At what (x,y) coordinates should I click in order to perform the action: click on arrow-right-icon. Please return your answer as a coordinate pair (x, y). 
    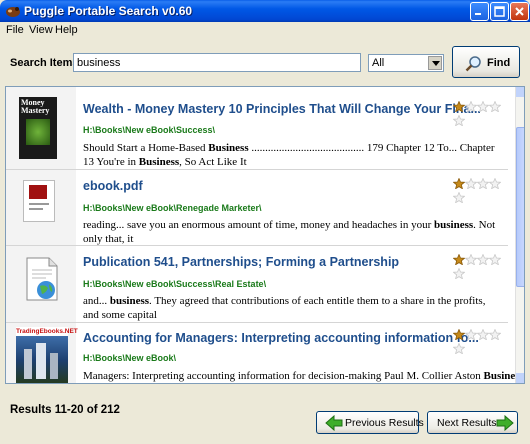
    Looking at the image, I should click on (505, 423).